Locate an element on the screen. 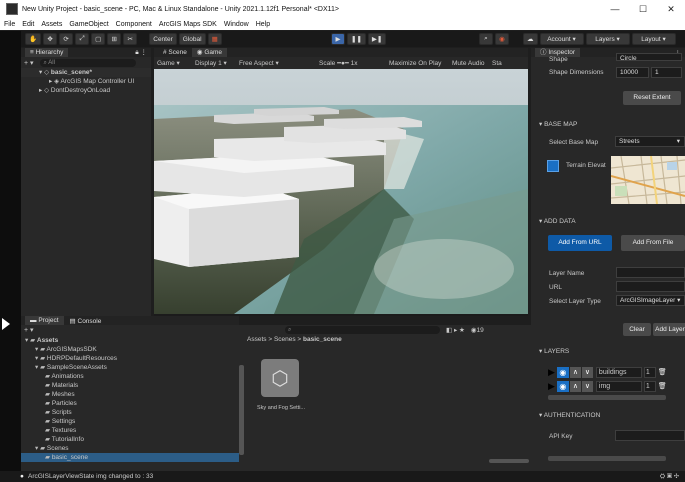 This screenshot has width=685, height=482. status-icons: ⛭ ▣ ✣ is located at coordinates (669, 476).